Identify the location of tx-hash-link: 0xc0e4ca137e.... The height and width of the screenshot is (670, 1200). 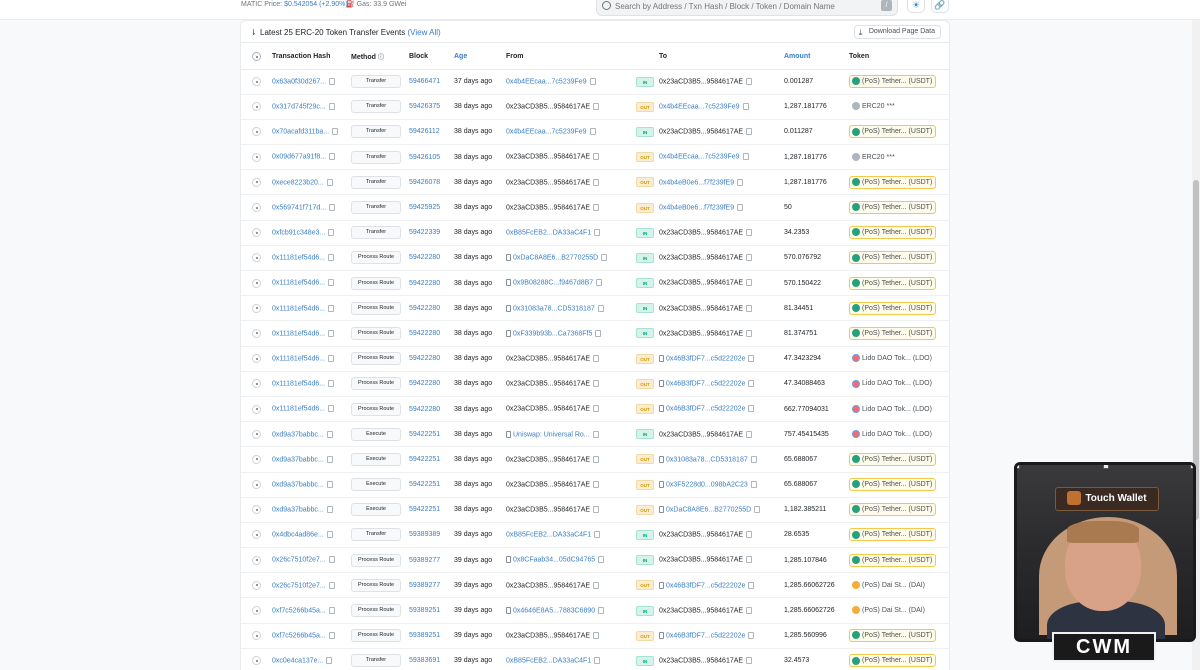
(297, 661).